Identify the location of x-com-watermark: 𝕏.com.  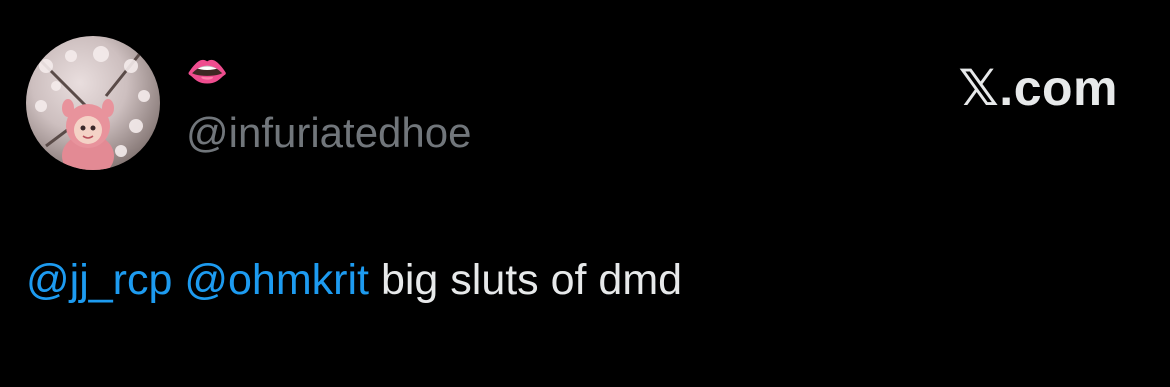
(1039, 88).